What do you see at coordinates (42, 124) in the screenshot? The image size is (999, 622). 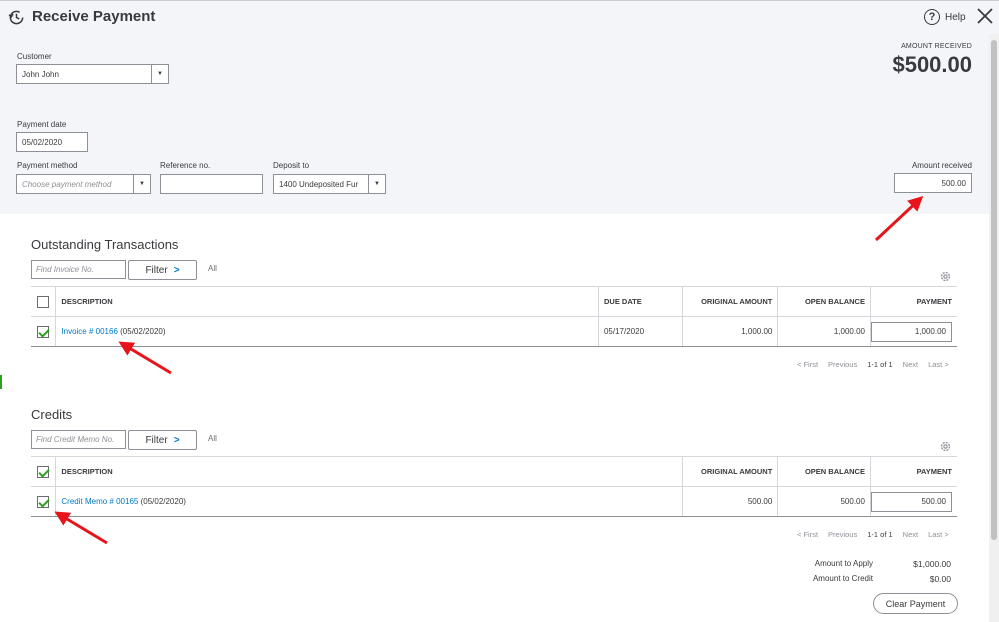 I see `payment-date-label: Payment date` at bounding box center [42, 124].